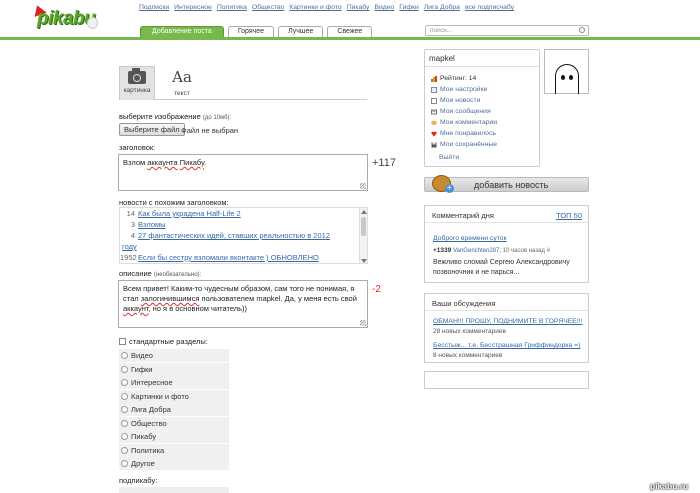 The image size is (700, 493). I want to click on nav-link-league: Лига Добра, so click(442, 7).